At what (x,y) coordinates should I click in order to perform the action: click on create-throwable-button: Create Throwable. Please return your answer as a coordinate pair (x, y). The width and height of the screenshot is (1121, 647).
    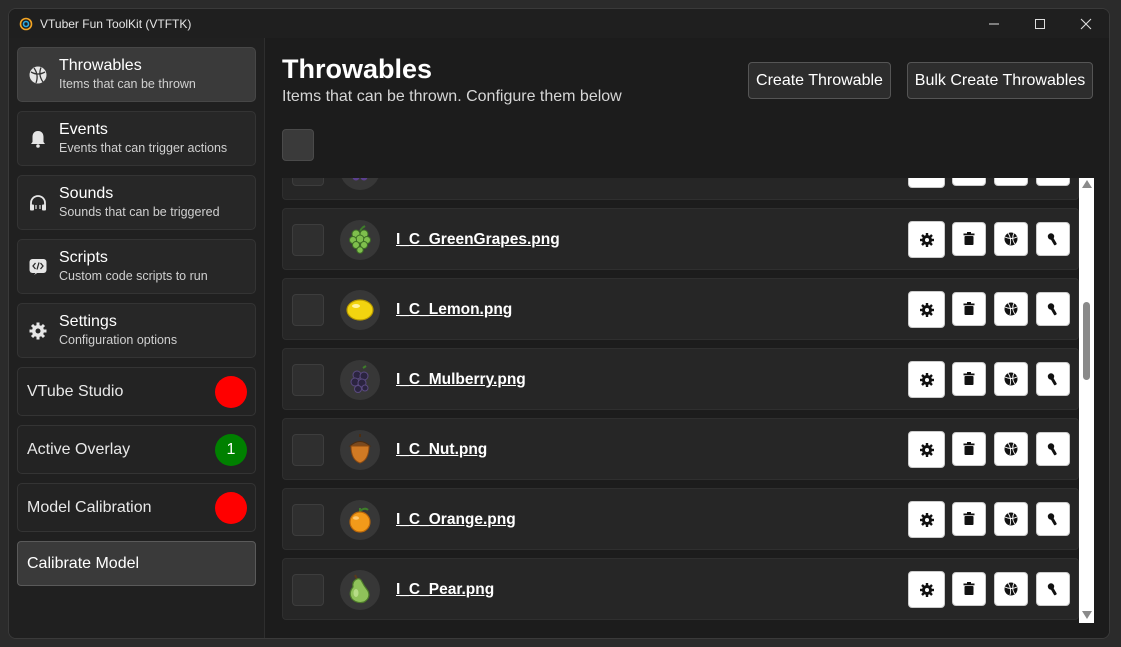
    Looking at the image, I should click on (819, 80).